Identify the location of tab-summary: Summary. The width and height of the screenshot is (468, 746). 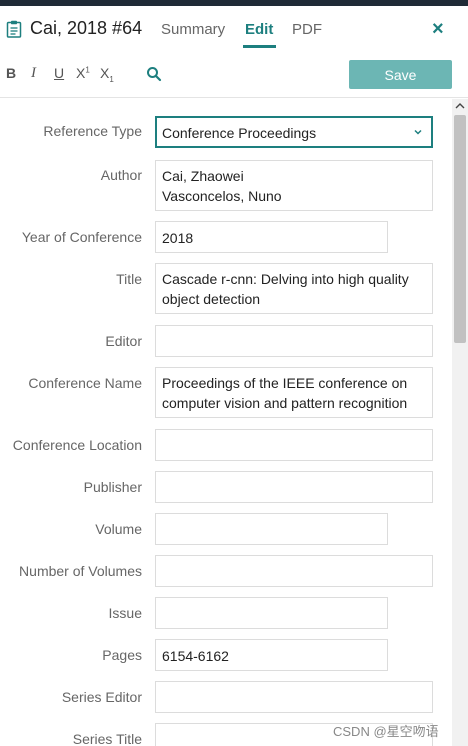
(193, 29).